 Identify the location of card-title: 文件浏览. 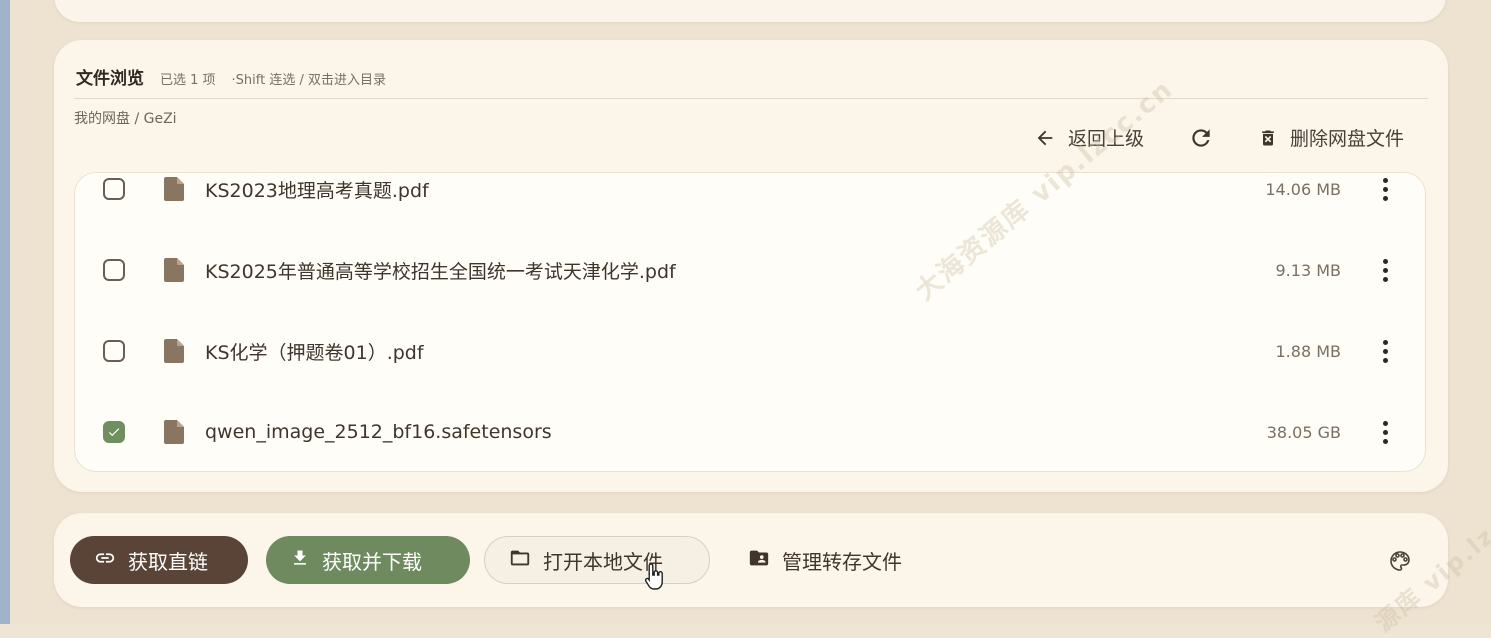
(110, 79).